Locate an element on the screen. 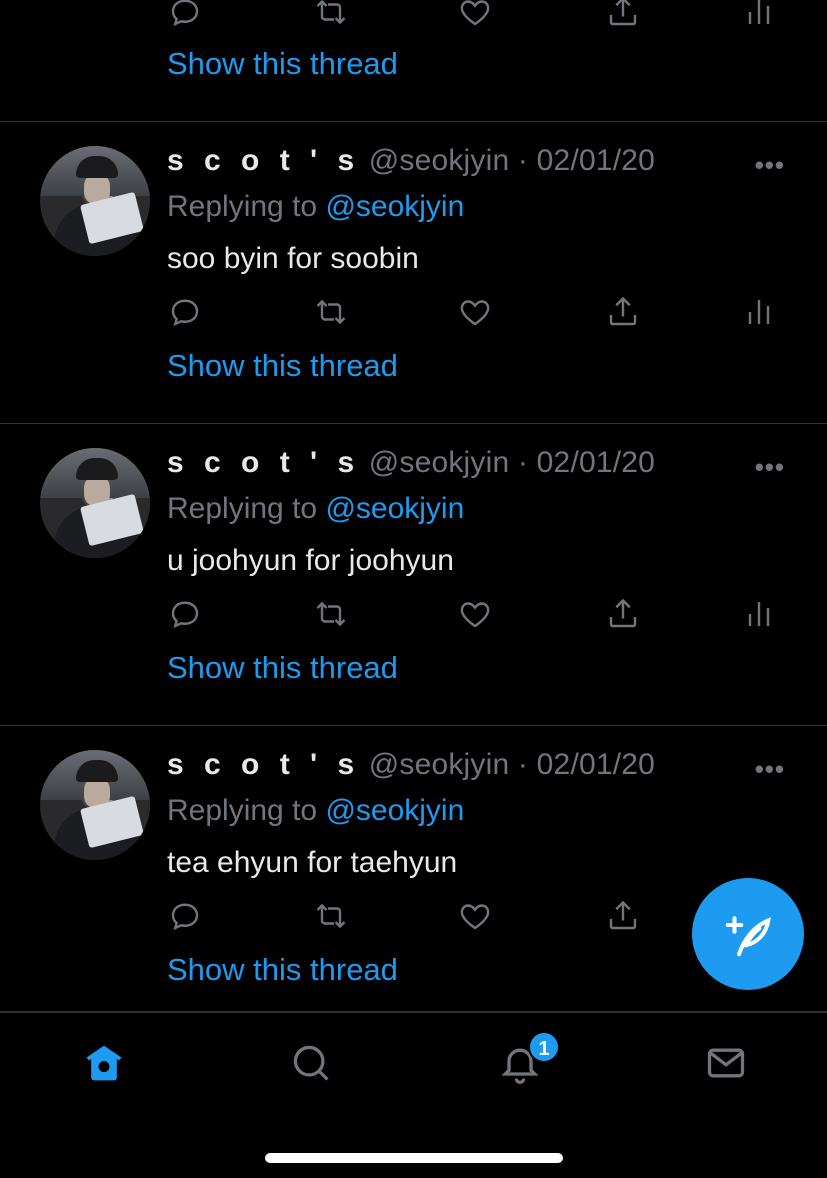 The height and width of the screenshot is (1178, 827). search-icon is located at coordinates (311, 1063).